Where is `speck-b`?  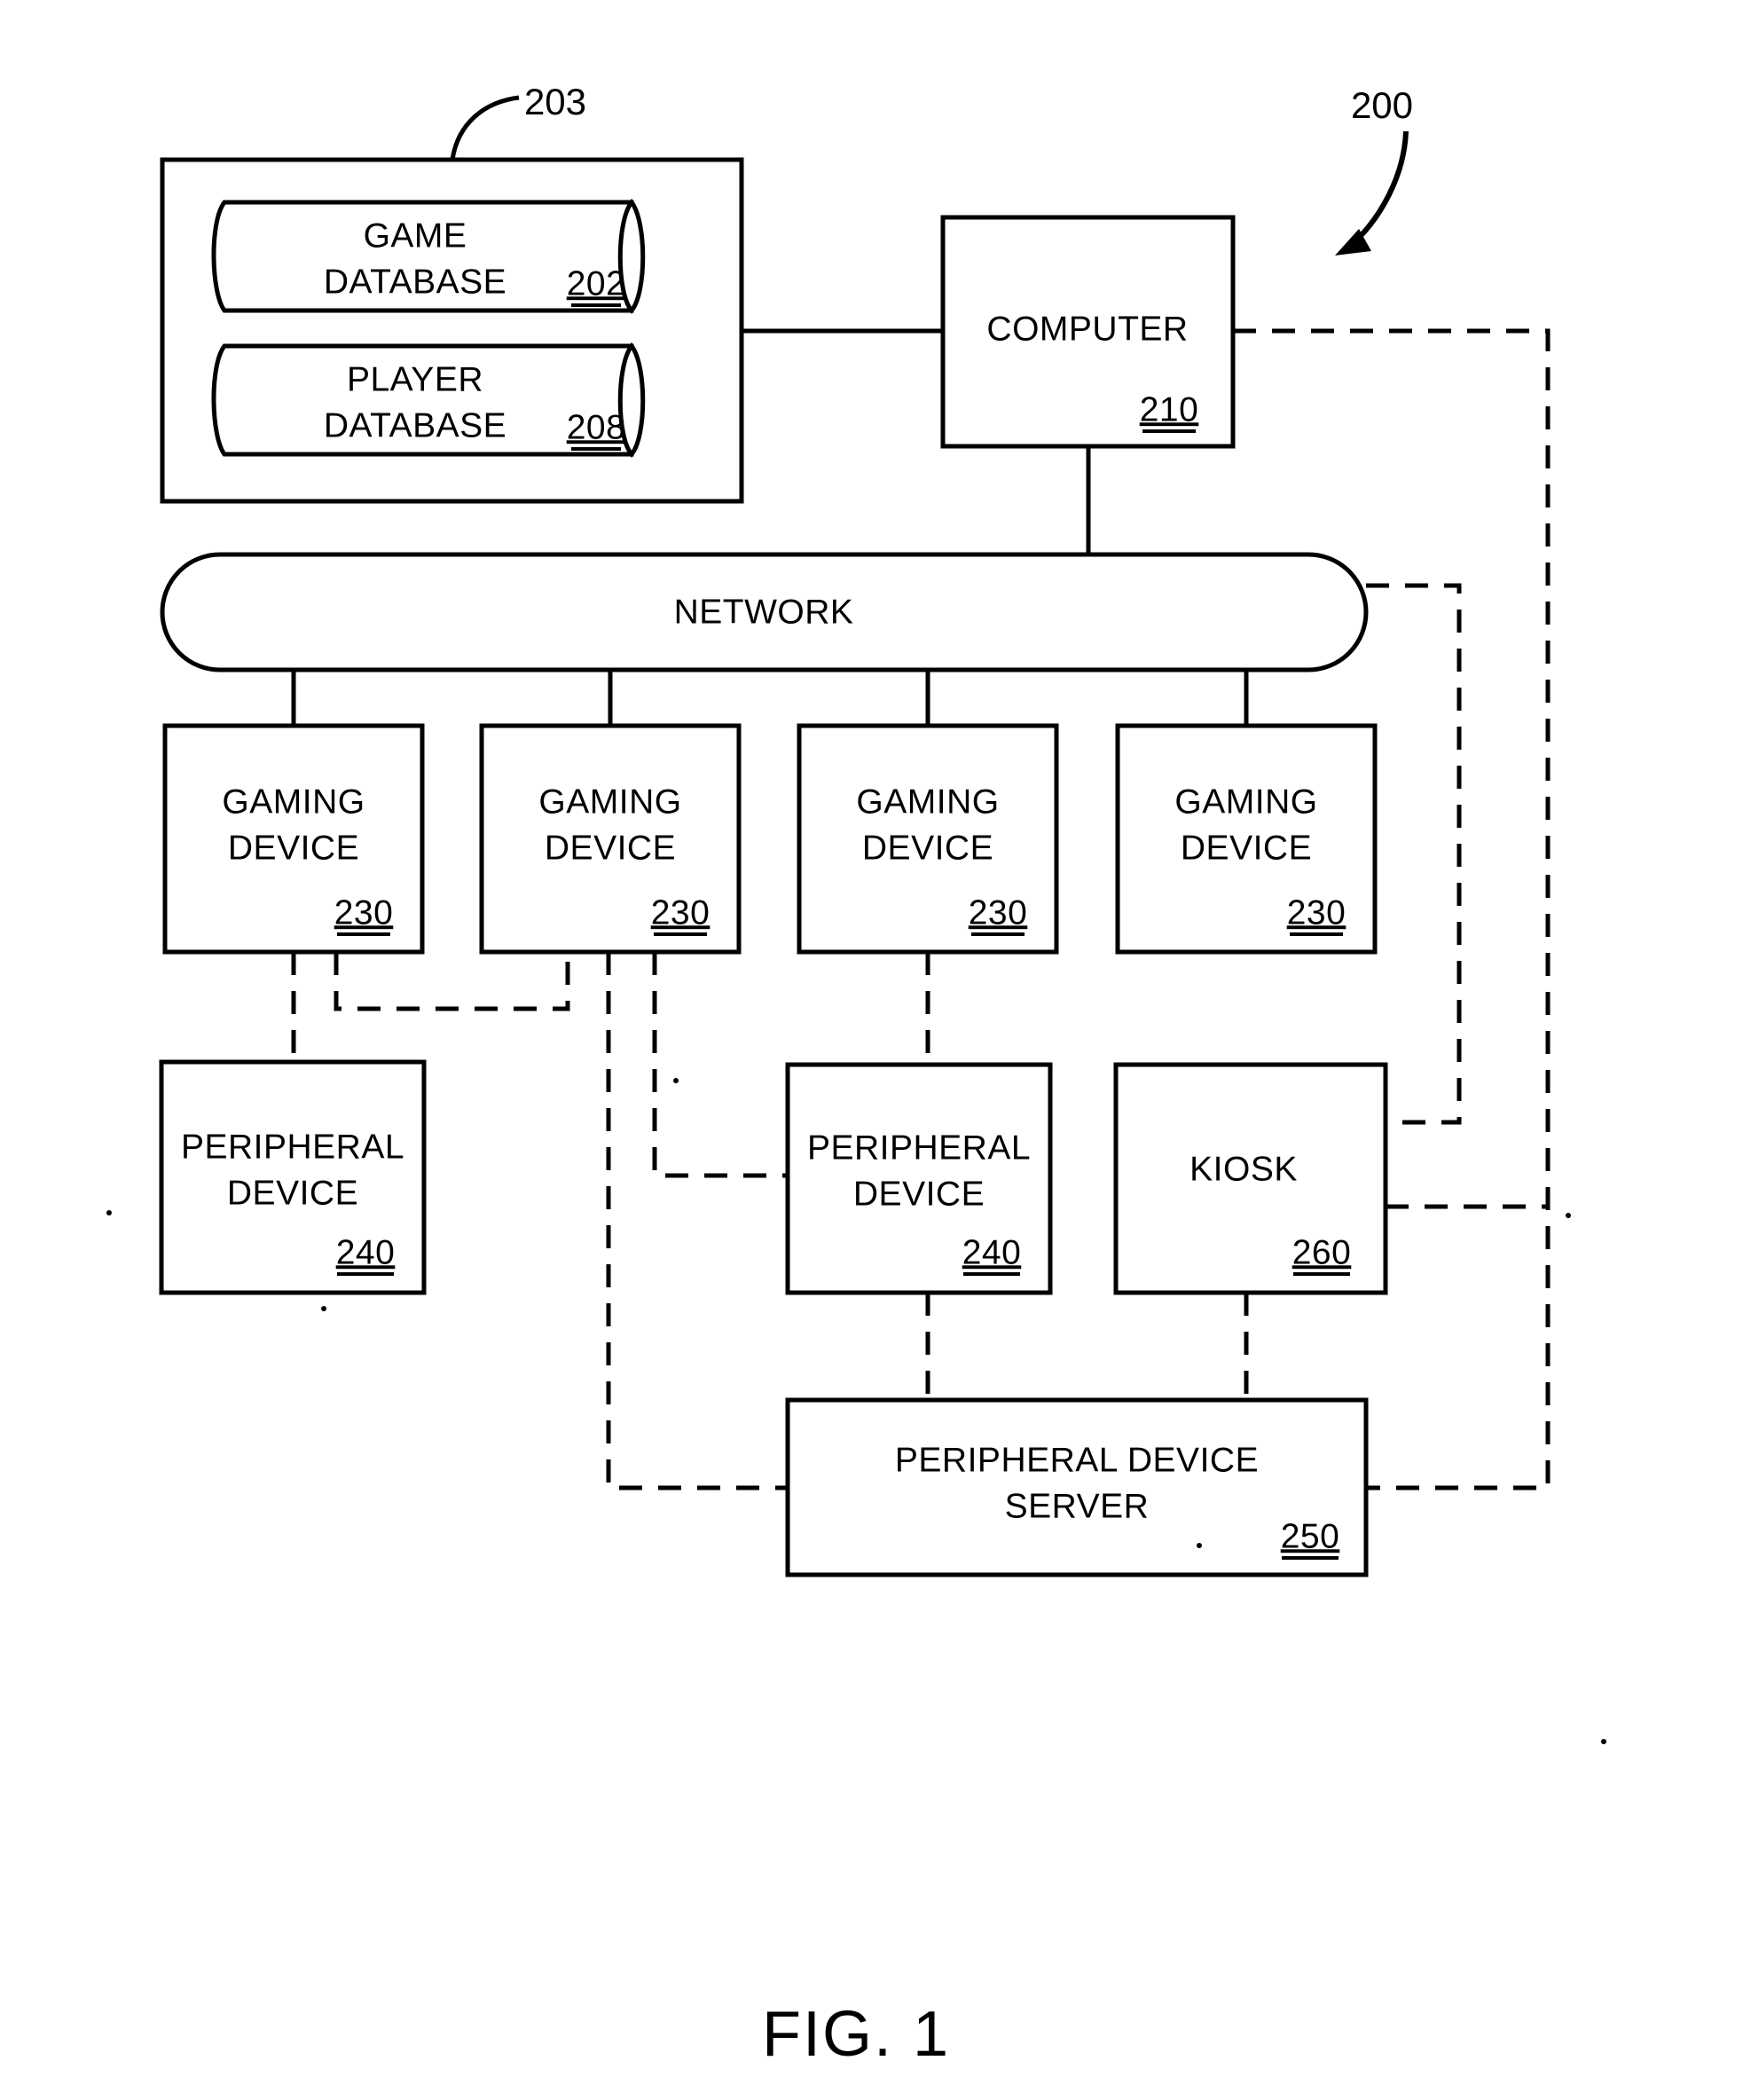
speck-b is located at coordinates (323, 1308).